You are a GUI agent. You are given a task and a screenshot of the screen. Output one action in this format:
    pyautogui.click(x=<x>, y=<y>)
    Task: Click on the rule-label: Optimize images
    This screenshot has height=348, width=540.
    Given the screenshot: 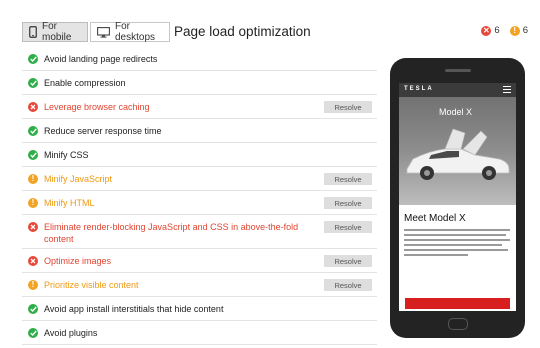 What is the action you would take?
    pyautogui.click(x=77, y=261)
    